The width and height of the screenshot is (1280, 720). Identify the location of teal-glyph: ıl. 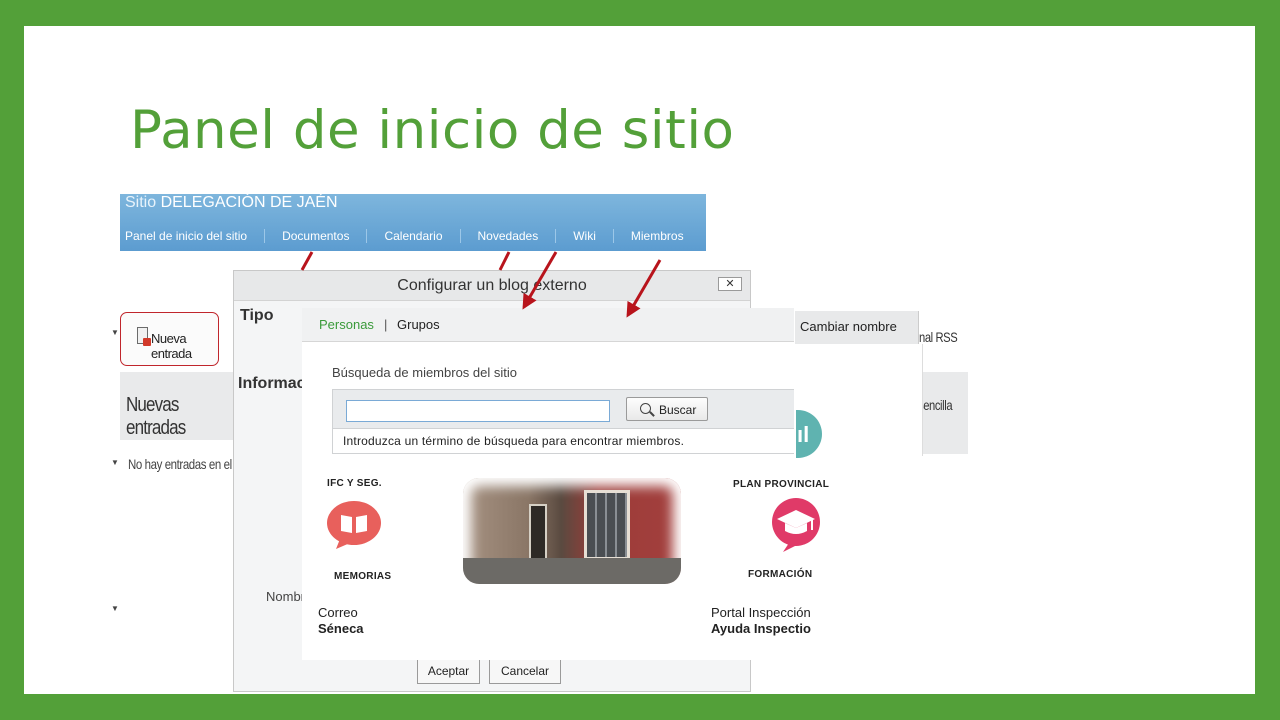
(803, 434).